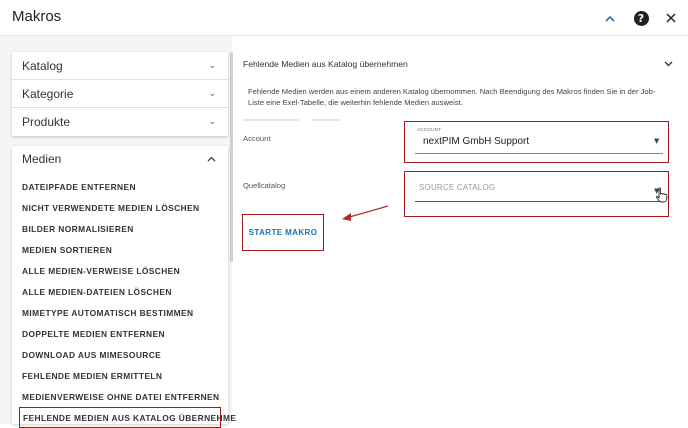 This screenshot has height=428, width=688. Describe the element at coordinates (365, 213) in the screenshot. I see `annotation-arrow` at that location.